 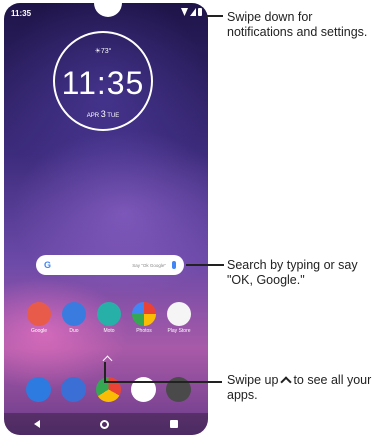 I want to click on callout-line-search, so click(x=205, y=265).